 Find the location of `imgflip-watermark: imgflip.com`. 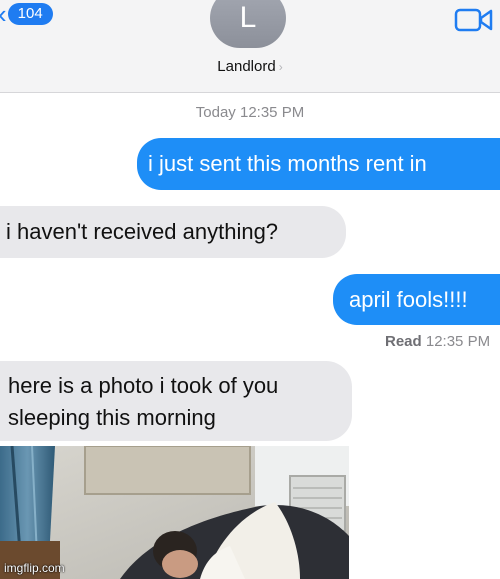

imgflip-watermark: imgflip.com is located at coordinates (34, 568).